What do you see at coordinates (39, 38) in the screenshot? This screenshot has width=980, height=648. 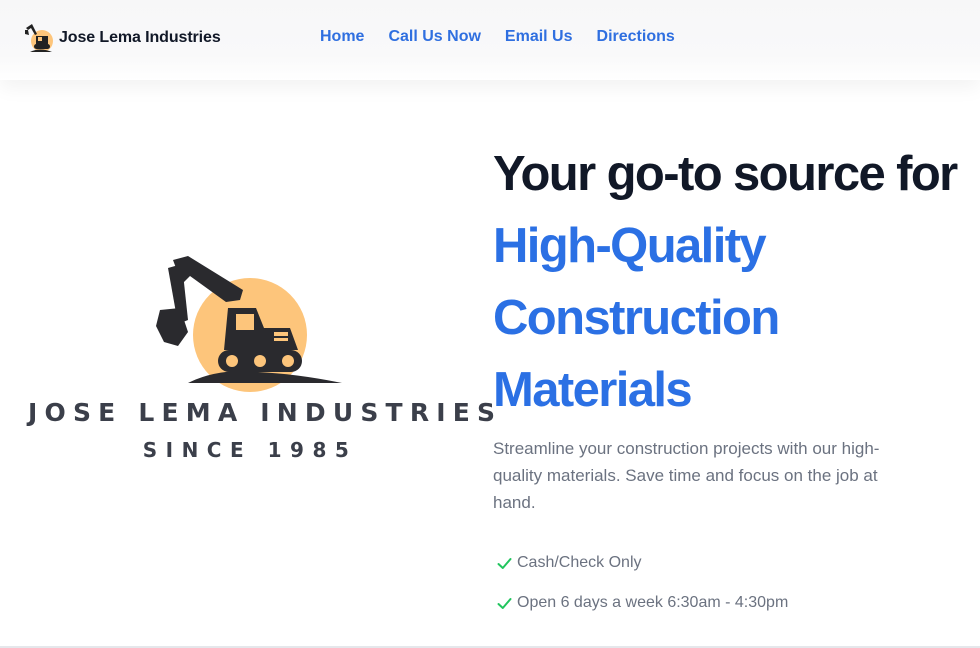 I see `excavator-logo-icon` at bounding box center [39, 38].